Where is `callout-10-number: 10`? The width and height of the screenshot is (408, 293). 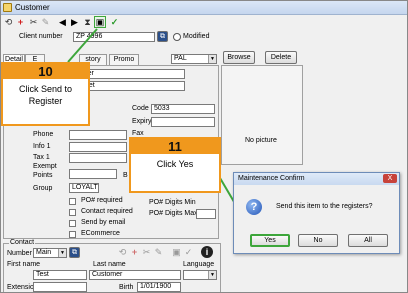 callout-10-number: 10 is located at coordinates (45, 71).